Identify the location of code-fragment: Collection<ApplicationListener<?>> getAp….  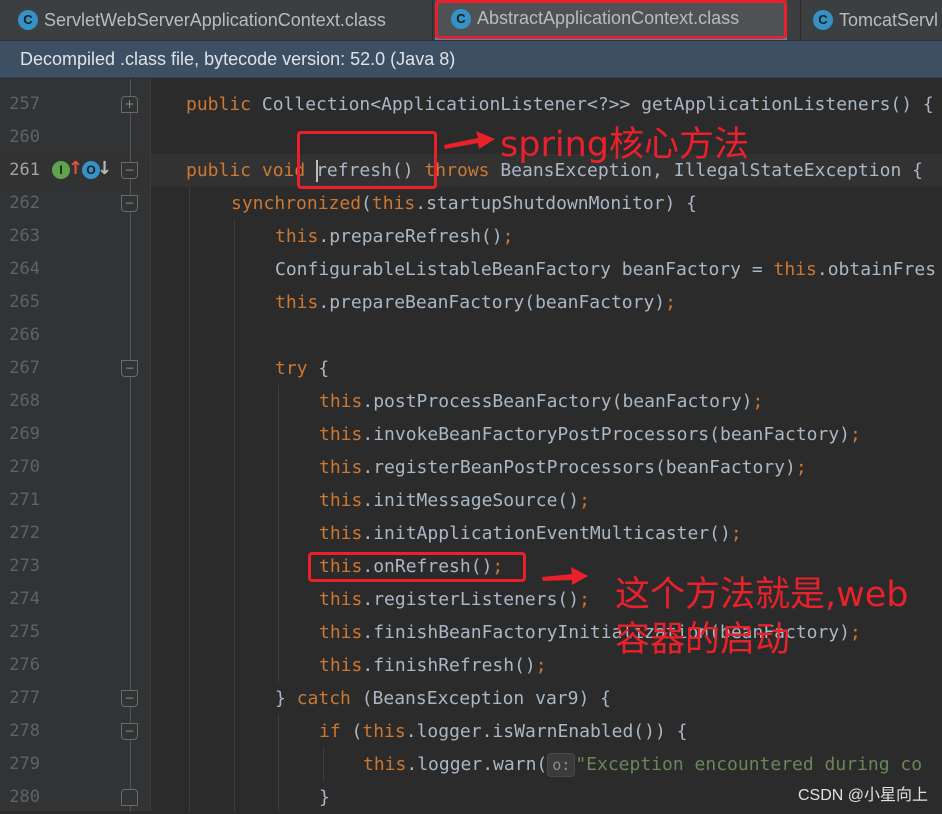
(592, 104).